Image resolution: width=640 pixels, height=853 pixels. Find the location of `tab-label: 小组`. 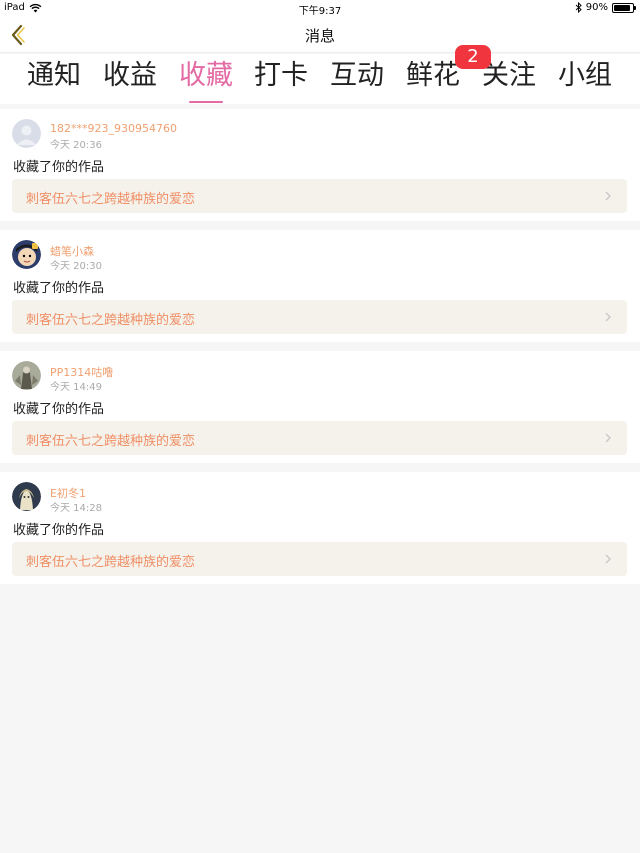

tab-label: 小组 is located at coordinates (585, 75).